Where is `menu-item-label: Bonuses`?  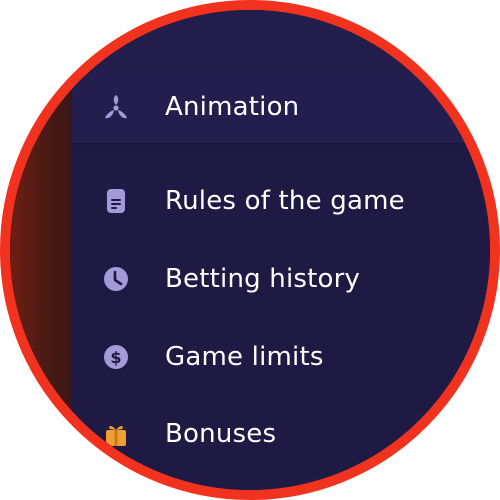
menu-item-label: Bonuses is located at coordinates (221, 434).